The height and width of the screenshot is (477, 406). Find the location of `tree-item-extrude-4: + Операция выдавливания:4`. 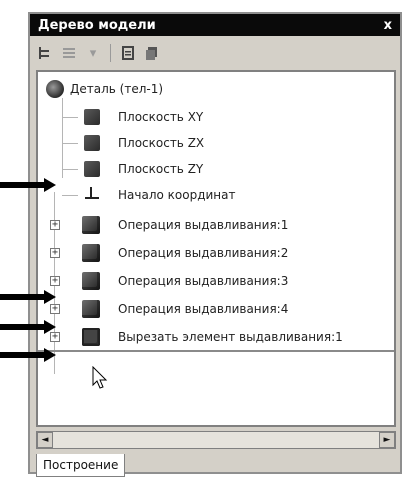

tree-item-extrude-4: + Операция выдавливания:4 is located at coordinates (216, 309).